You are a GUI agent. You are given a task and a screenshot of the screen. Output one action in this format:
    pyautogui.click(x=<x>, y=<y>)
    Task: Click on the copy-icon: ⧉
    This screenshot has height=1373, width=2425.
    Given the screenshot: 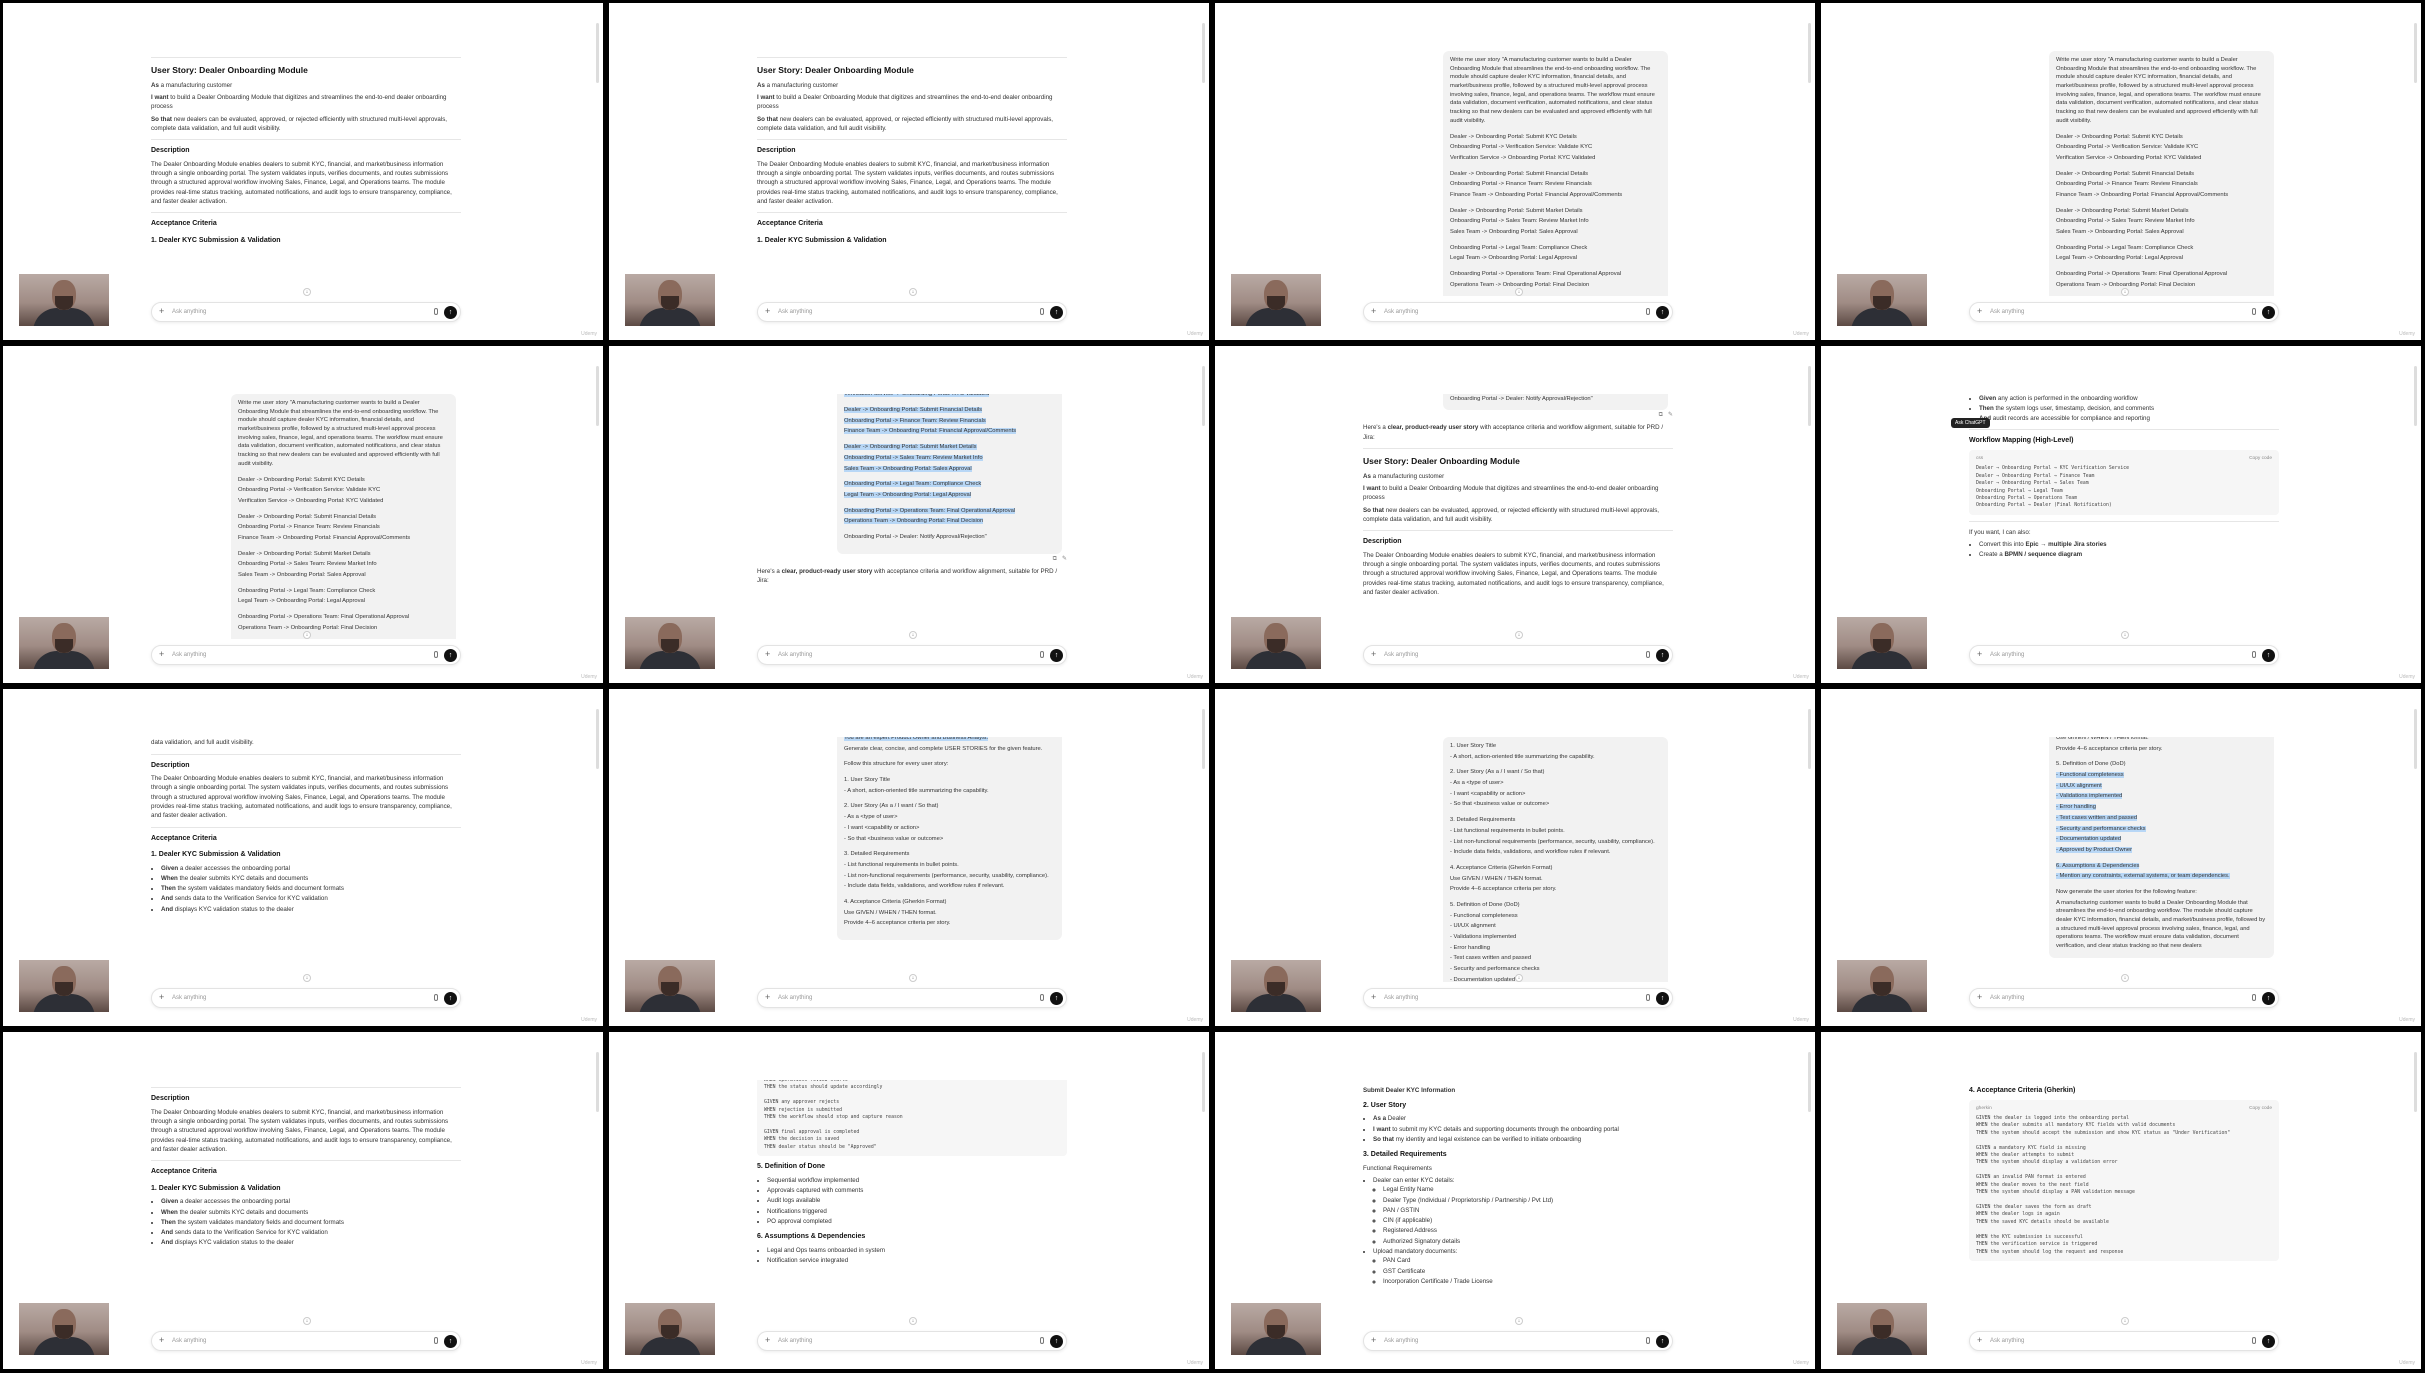 What is the action you would take?
    pyautogui.click(x=1661, y=415)
    